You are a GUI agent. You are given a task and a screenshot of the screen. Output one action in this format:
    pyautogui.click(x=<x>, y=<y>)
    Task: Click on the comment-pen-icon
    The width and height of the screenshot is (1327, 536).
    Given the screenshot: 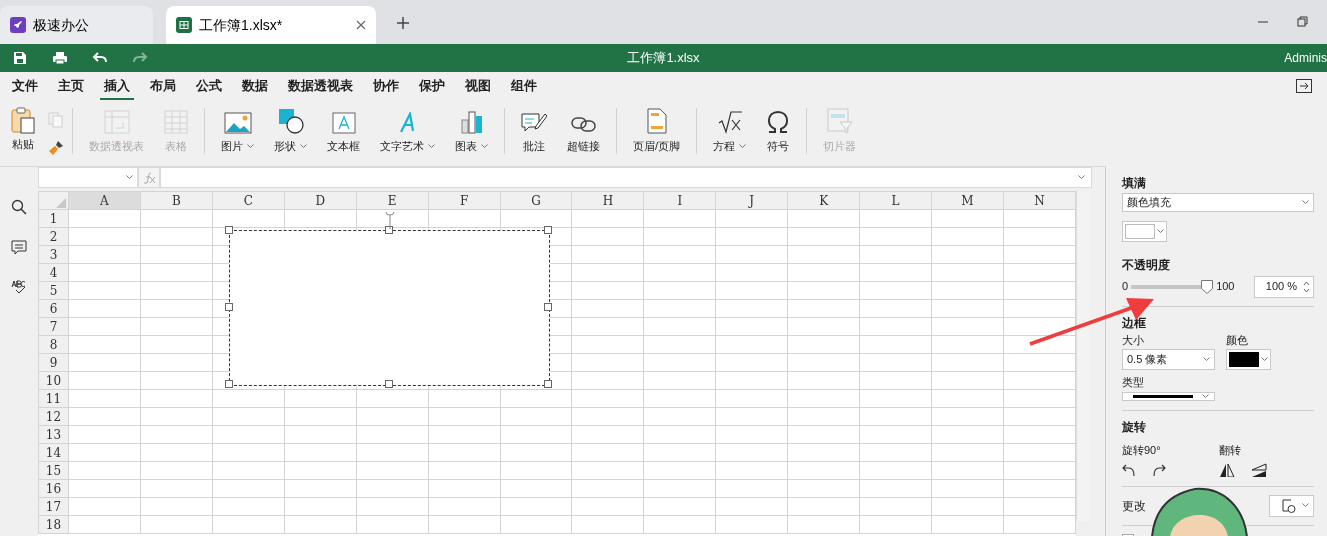 What is the action you would take?
    pyautogui.click(x=534, y=122)
    